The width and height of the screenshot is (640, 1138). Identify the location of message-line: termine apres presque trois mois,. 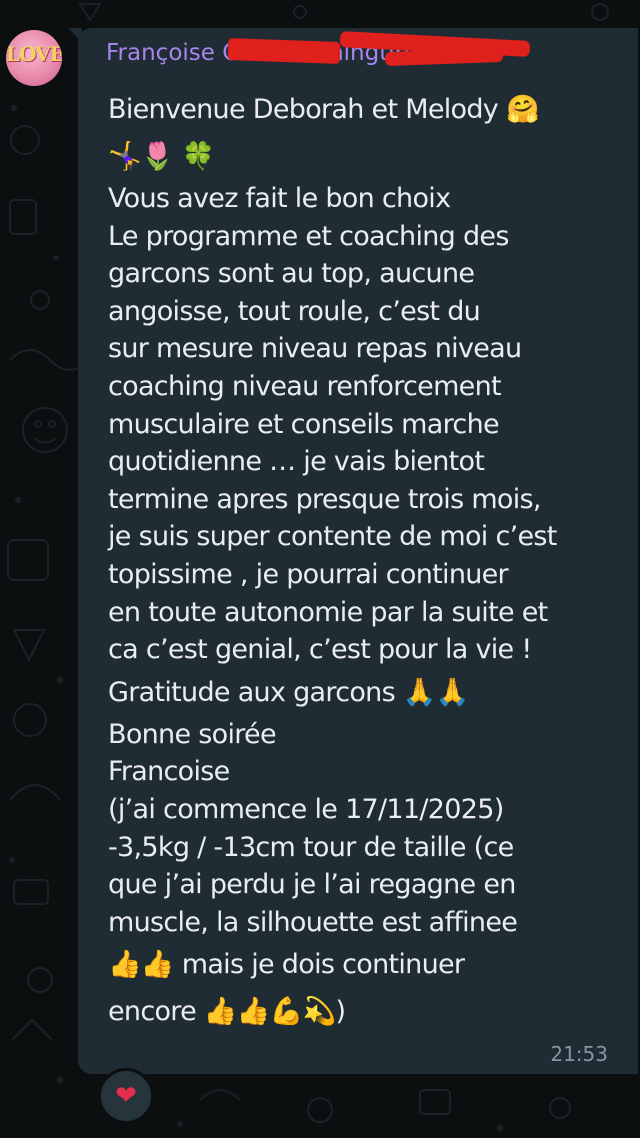
(324, 499).